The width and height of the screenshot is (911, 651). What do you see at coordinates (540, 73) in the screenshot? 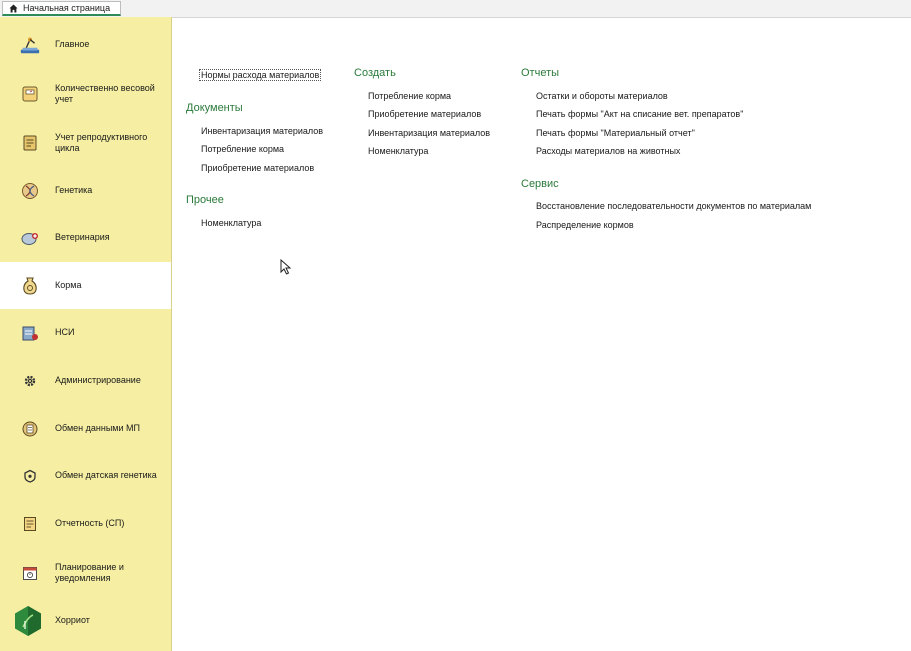
I see `section-reports-title: Отчеты` at bounding box center [540, 73].